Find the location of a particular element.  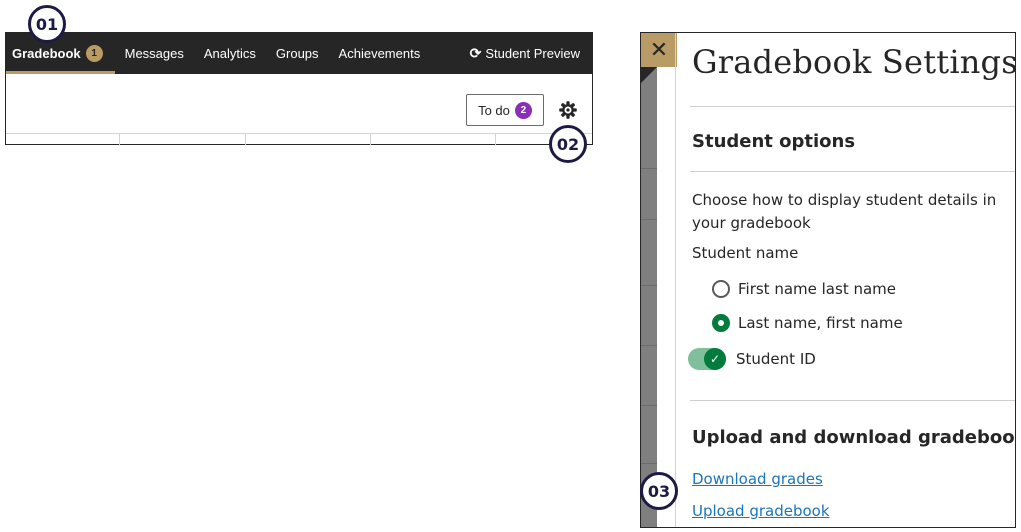

student-preview-label: Student Preview is located at coordinates (532, 53).